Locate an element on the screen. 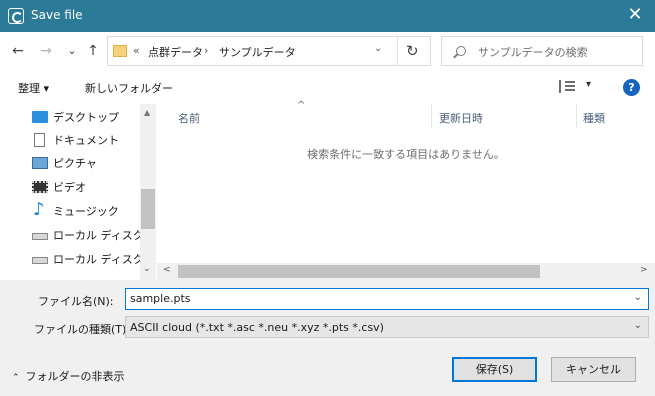 Image resolution: width=655 pixels, height=396 pixels. empty-message: 検索条件に一致する項目はありません。 is located at coordinates (406, 154).